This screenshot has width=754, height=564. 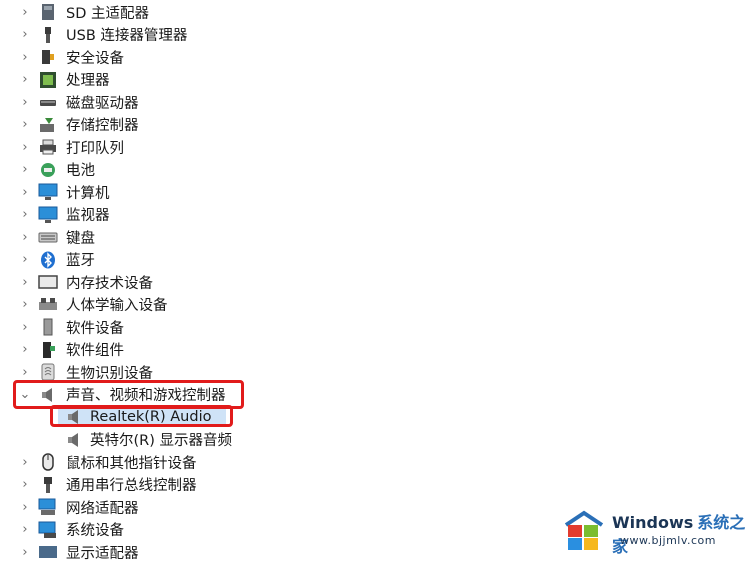 What do you see at coordinates (48, 170) in the screenshot?
I see `battery-icon` at bounding box center [48, 170].